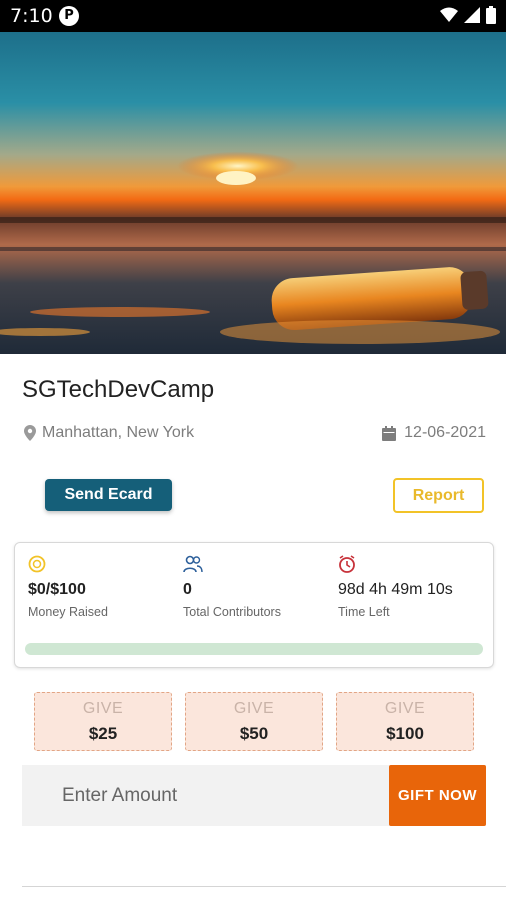  What do you see at coordinates (395, 589) in the screenshot?
I see `time-left-value: 98d 4h 49m 10s` at bounding box center [395, 589].